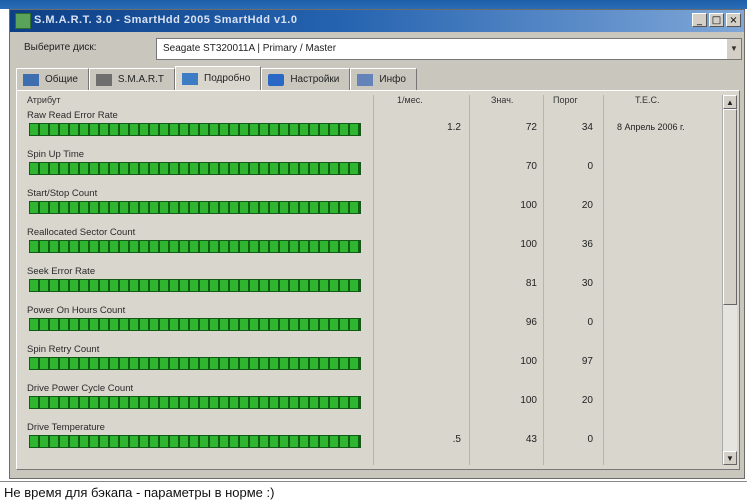 The image size is (747, 503). Describe the element at coordinates (449, 49) in the screenshot. I see `disk-dropdown: Seagate ST320011A | Primary / Master ▼` at that location.